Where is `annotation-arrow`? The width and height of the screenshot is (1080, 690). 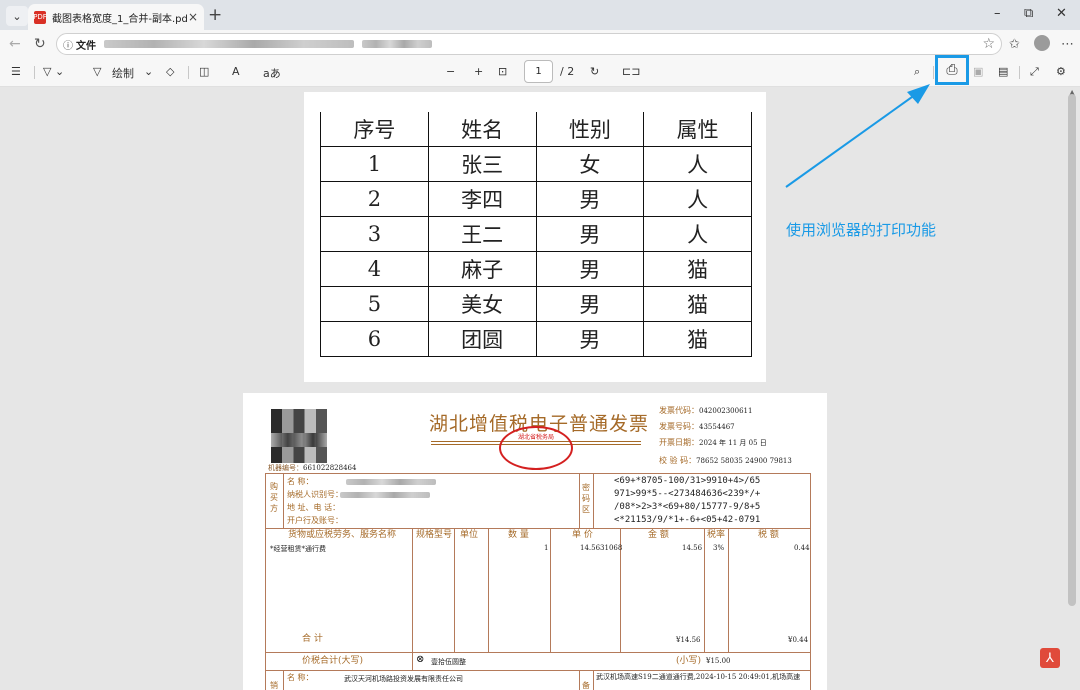 annotation-arrow is located at coordinates (857, 136).